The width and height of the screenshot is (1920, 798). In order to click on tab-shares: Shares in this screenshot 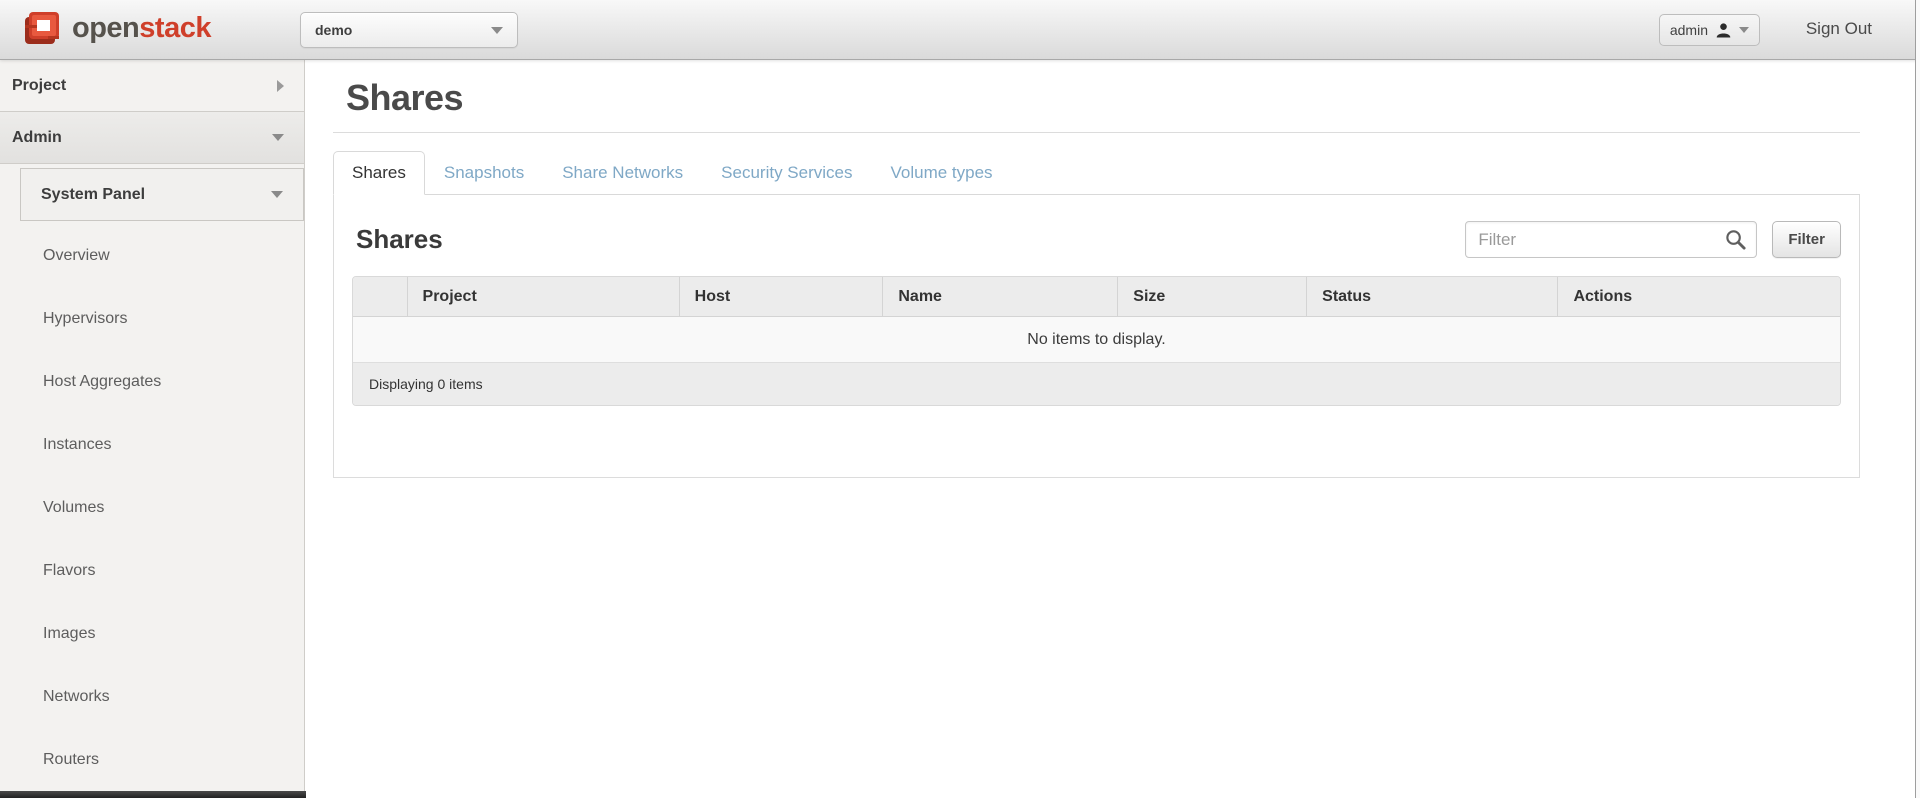, I will do `click(379, 173)`.